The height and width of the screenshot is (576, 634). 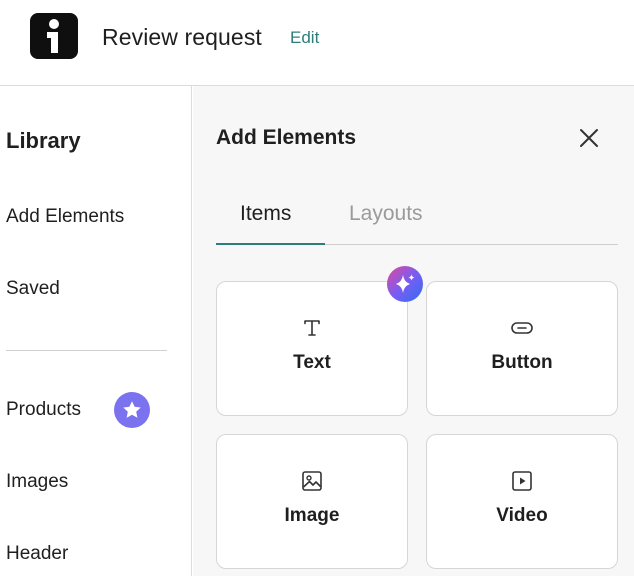 What do you see at coordinates (43, 410) in the screenshot?
I see `sidebar-item-products: Products` at bounding box center [43, 410].